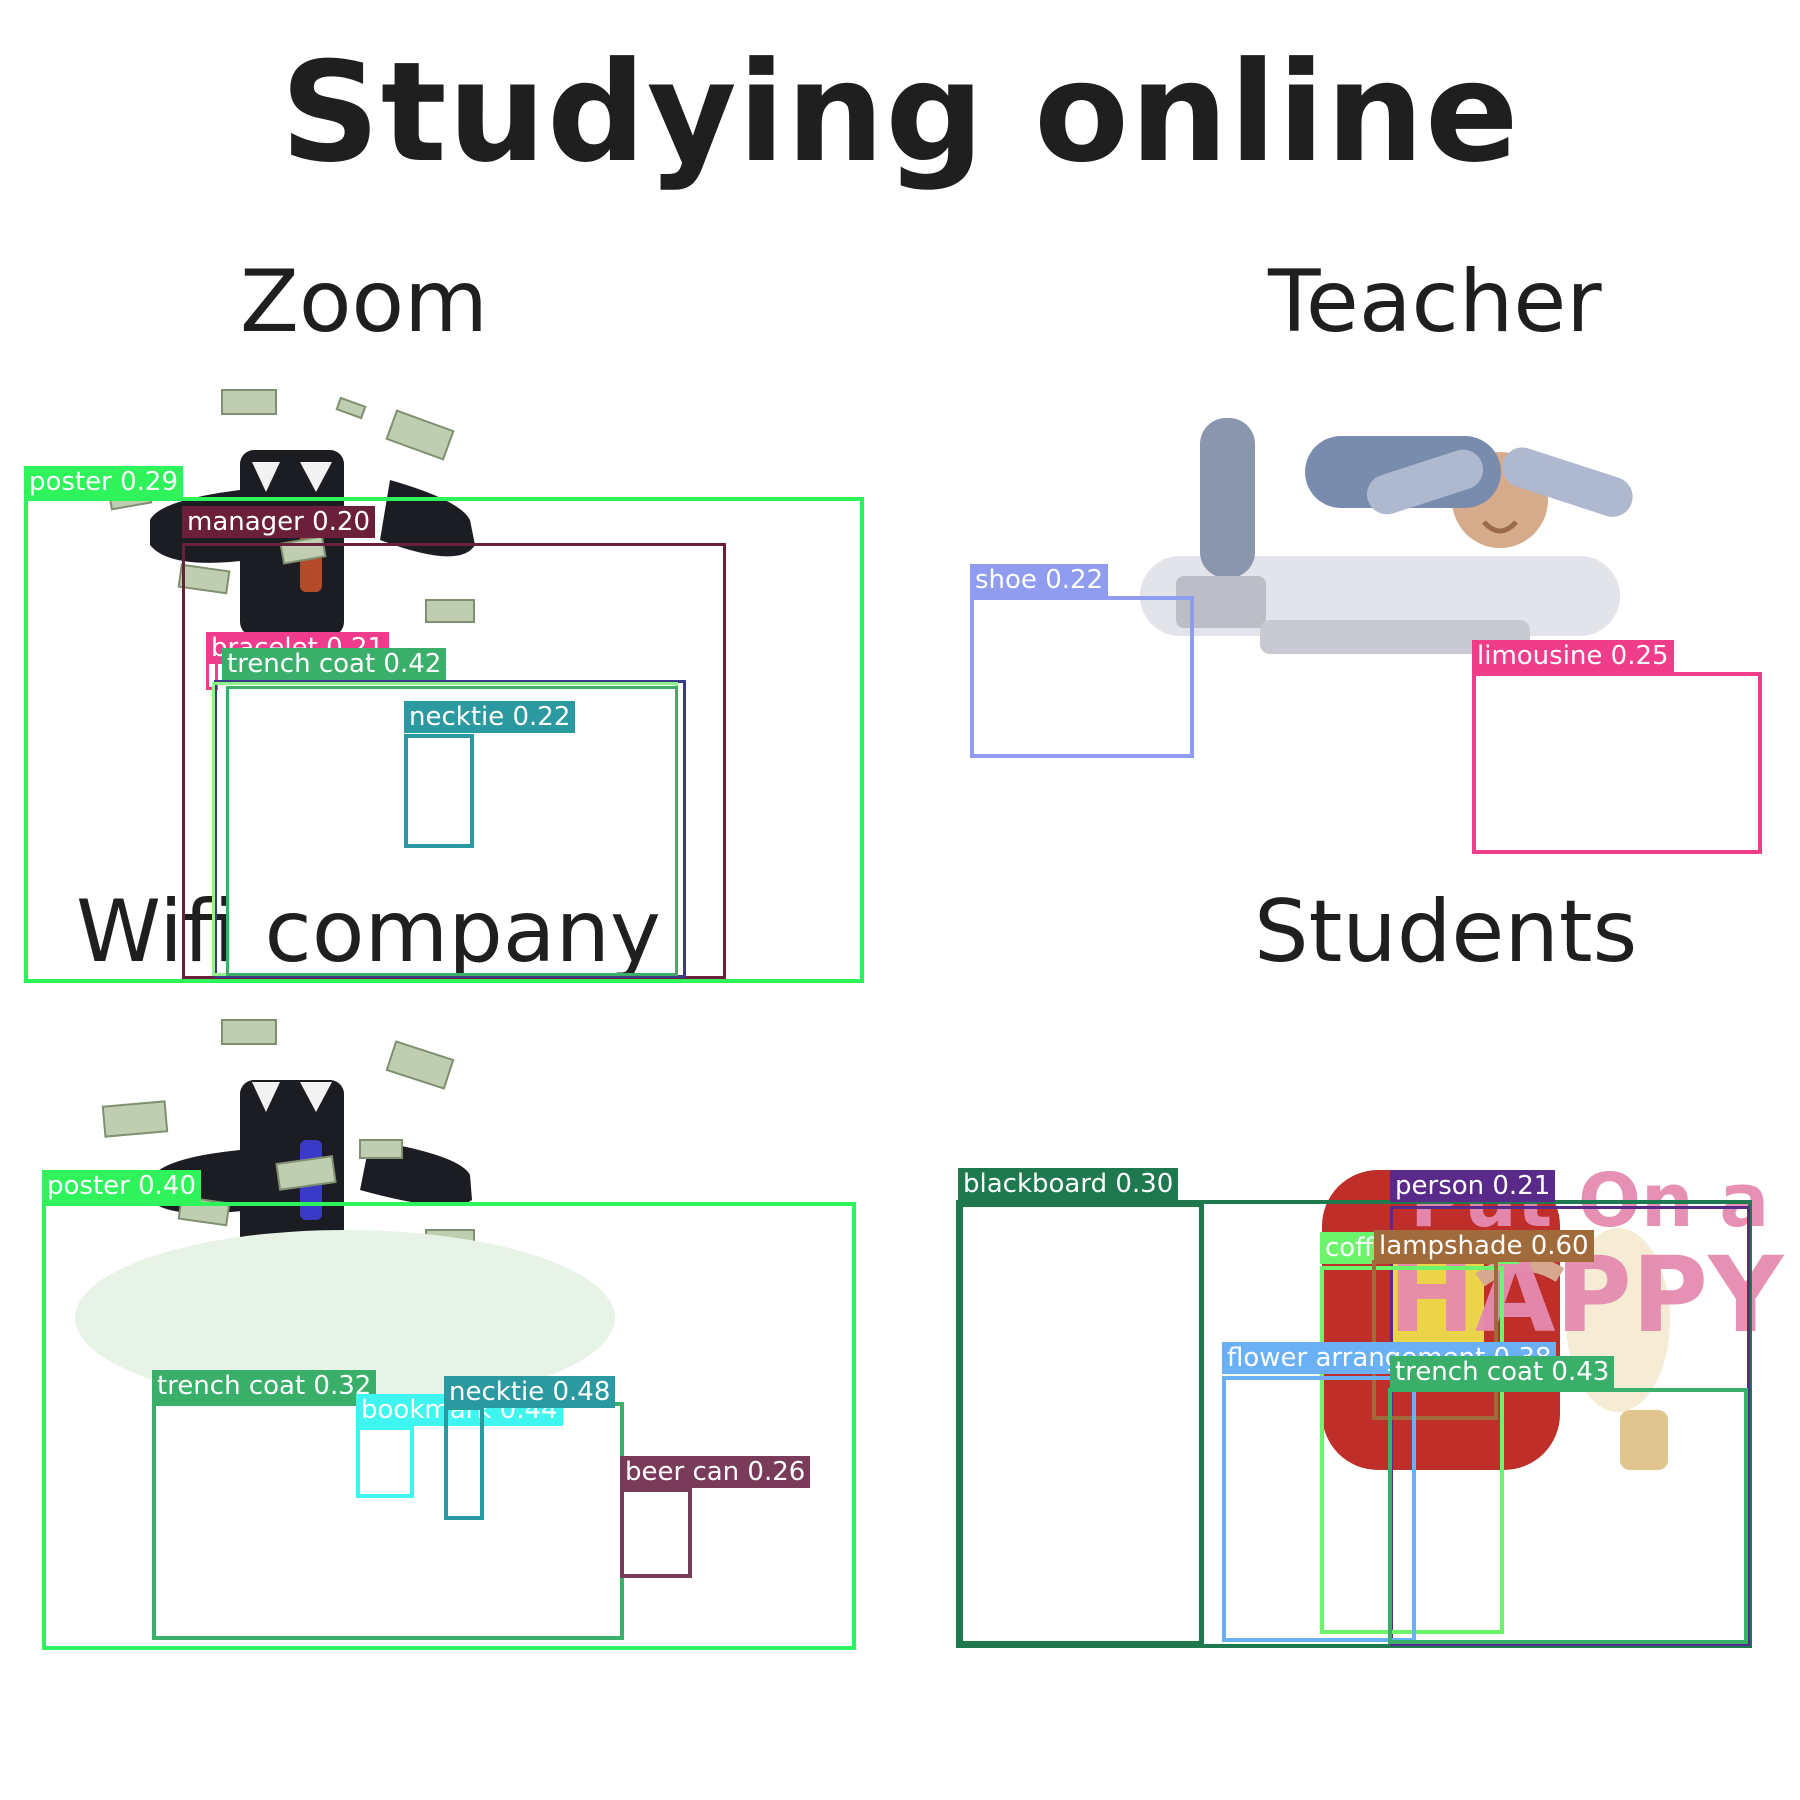 This screenshot has height=1800, width=1800. I want to click on detection-box-flower-arrangement, so click(1319, 1509).